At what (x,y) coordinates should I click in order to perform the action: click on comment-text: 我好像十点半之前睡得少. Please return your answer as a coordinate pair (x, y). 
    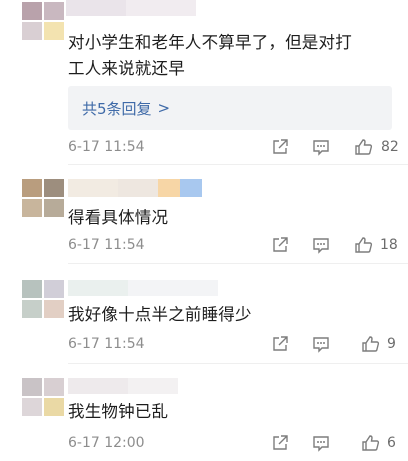
    Looking at the image, I should click on (160, 315).